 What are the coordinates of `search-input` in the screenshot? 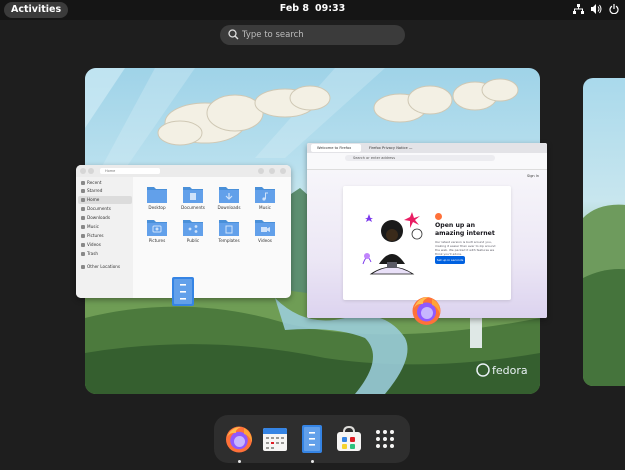 It's located at (321, 35).